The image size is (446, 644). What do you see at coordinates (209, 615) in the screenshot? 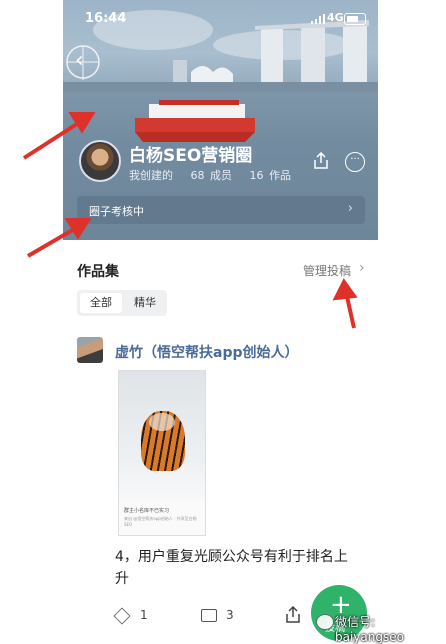
I see `comment-icon` at bounding box center [209, 615].